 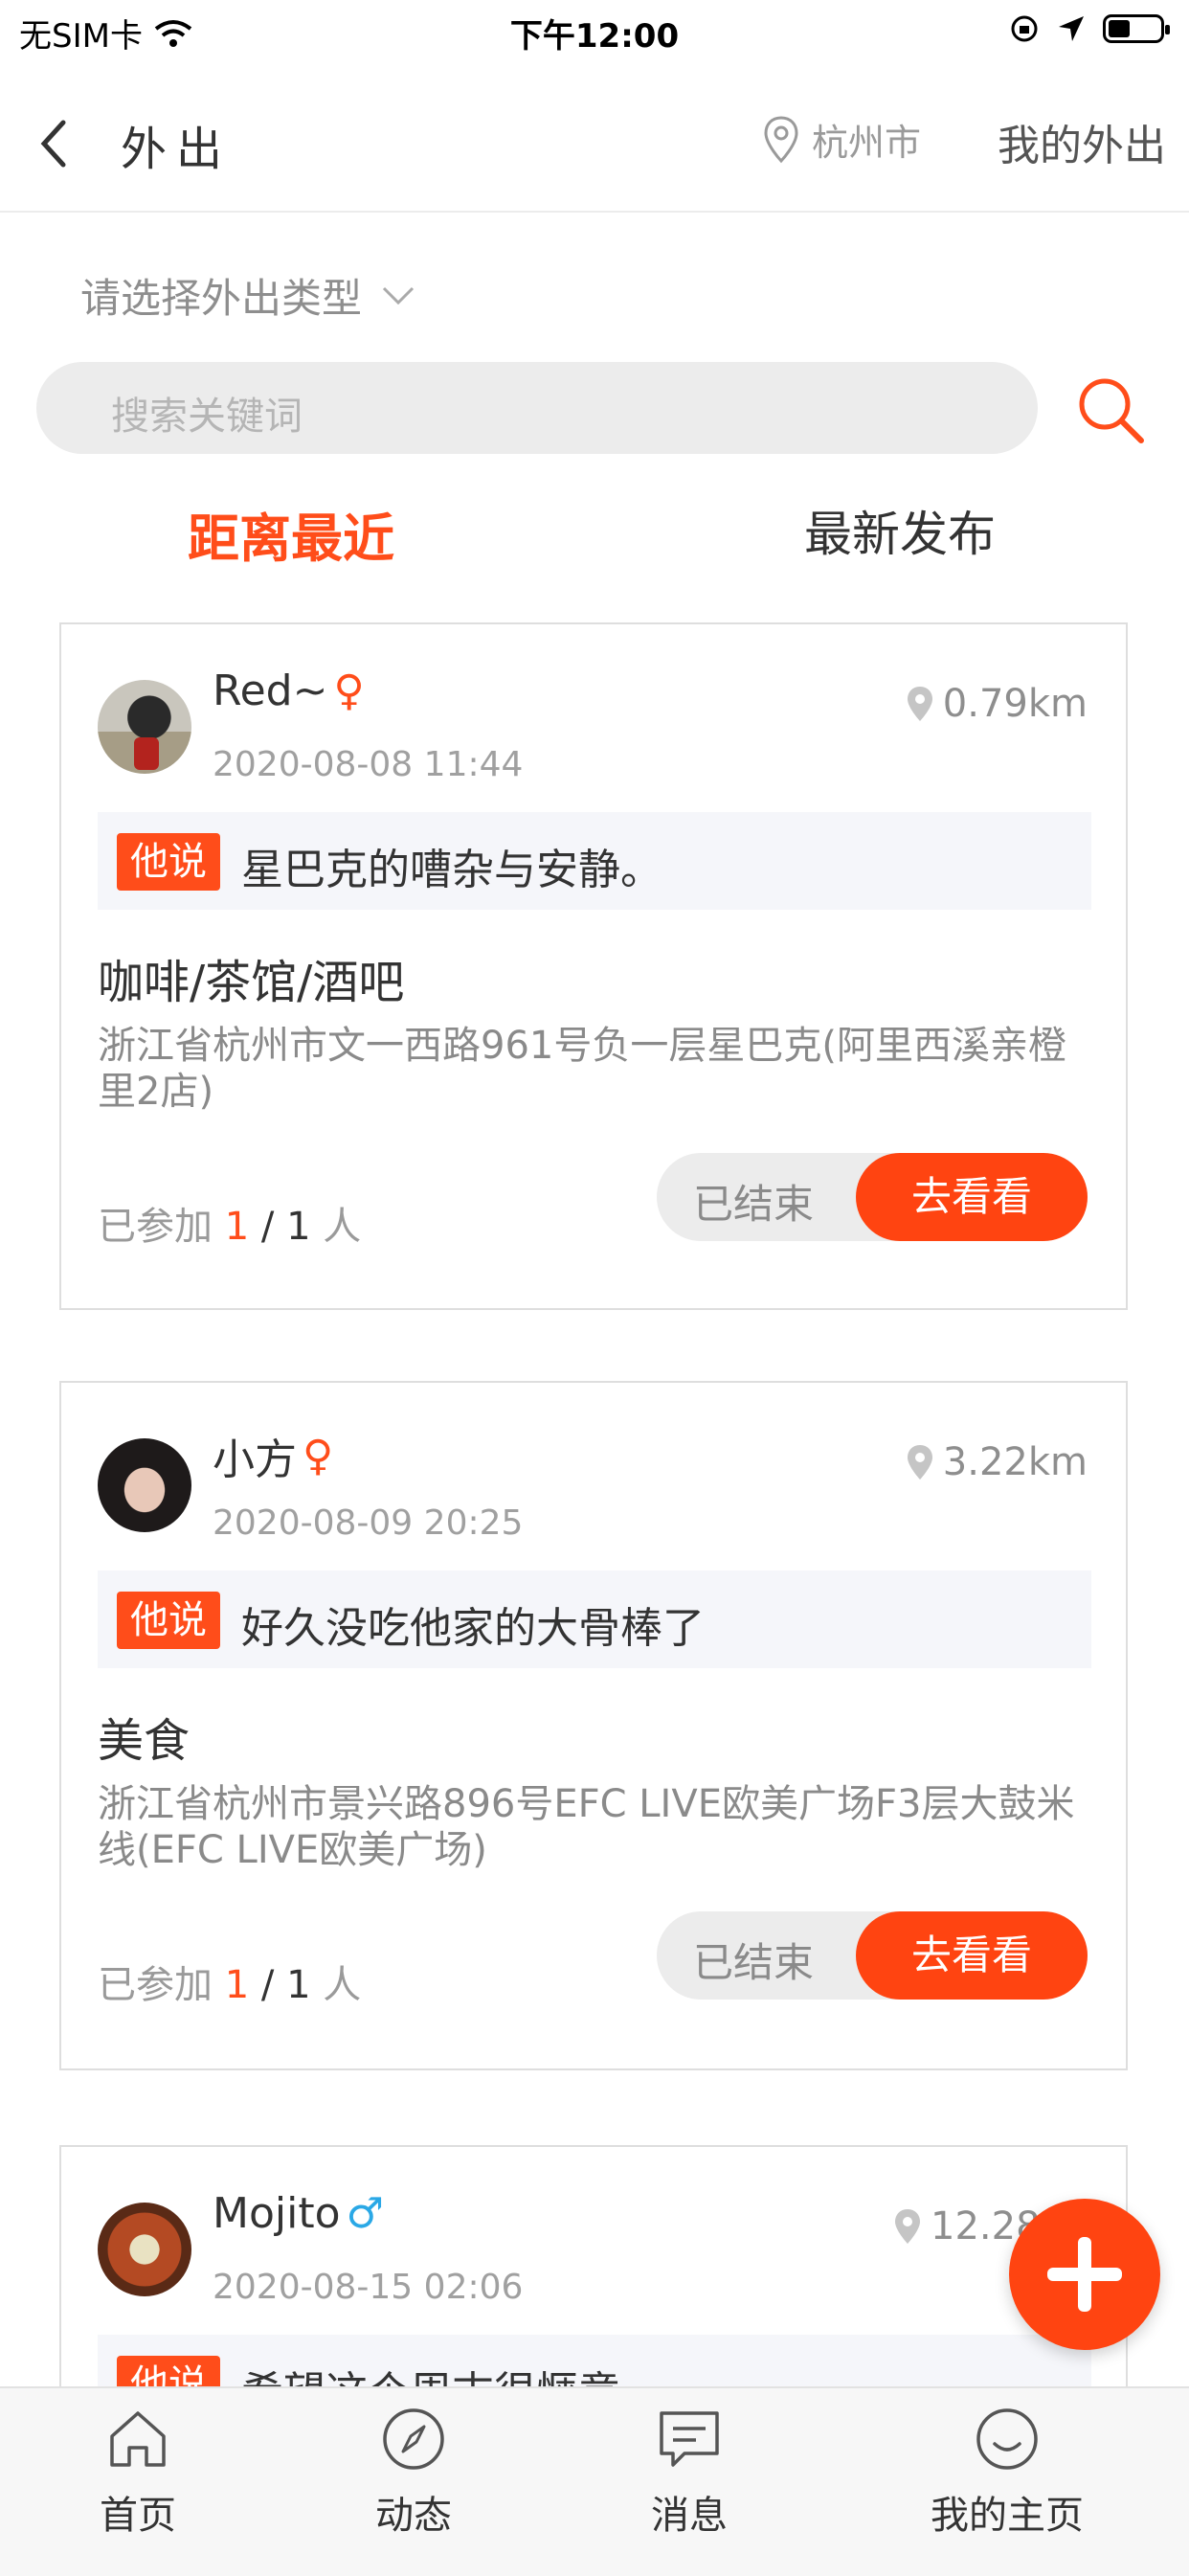 I want to click on user-name: Red~, so click(x=270, y=691).